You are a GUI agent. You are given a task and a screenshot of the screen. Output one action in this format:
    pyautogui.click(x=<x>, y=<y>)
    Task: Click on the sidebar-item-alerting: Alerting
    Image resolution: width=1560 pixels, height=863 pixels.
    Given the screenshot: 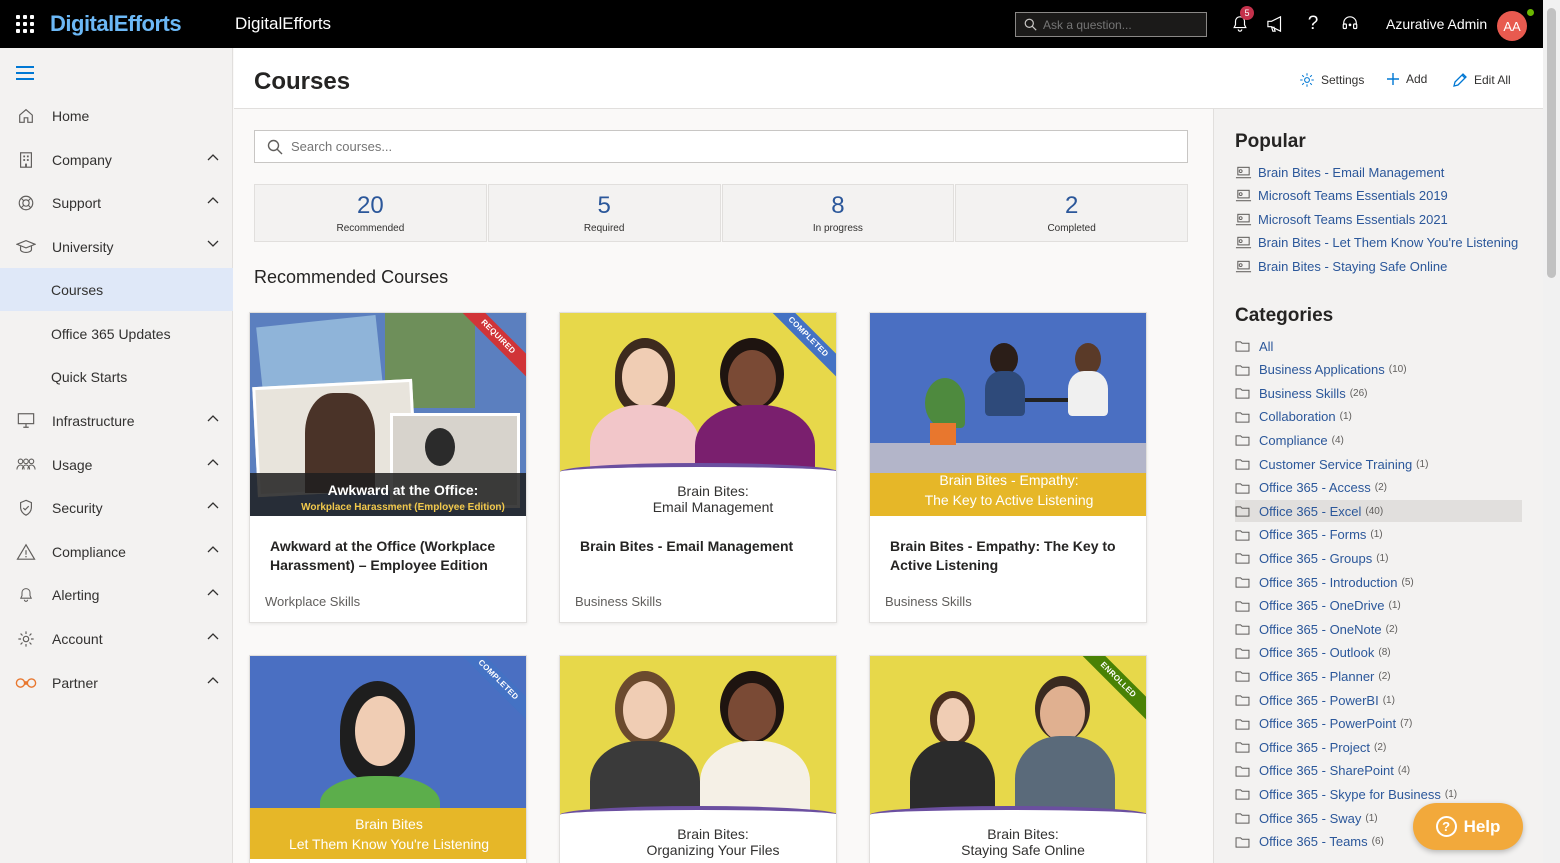 What is the action you would take?
    pyautogui.click(x=116, y=594)
    